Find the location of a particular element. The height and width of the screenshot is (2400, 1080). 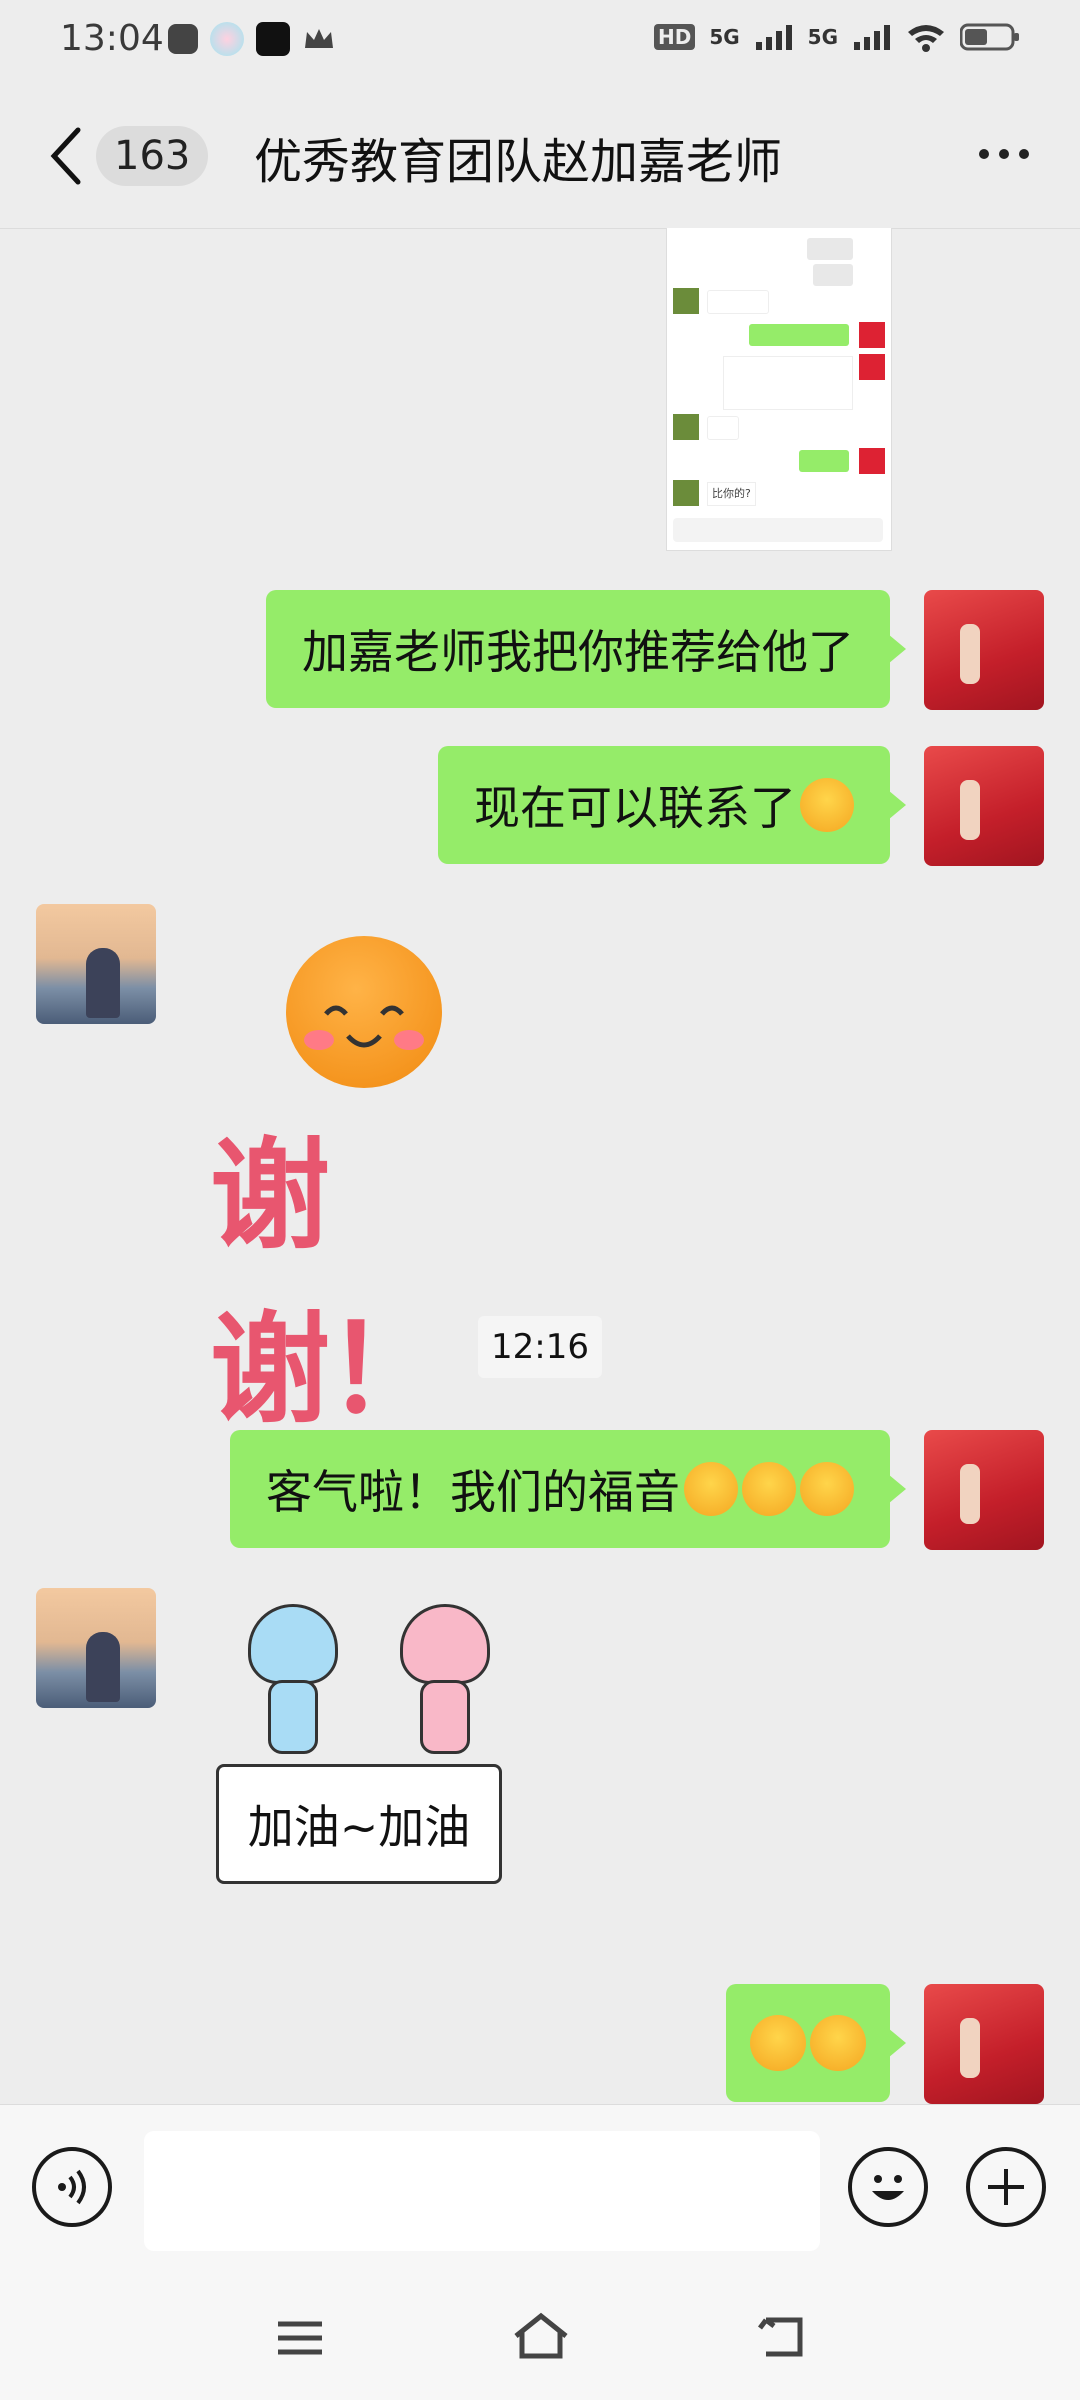

sticker-thanks: 谢谢！ is located at coordinates (375, 1184).